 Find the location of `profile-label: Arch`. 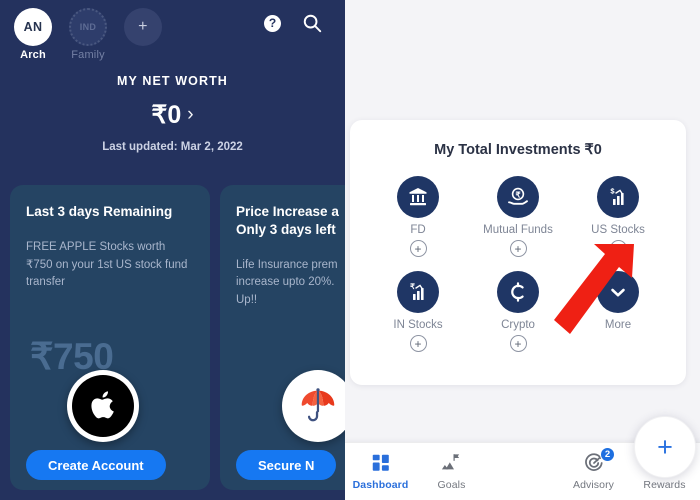

profile-label: Arch is located at coordinates (33, 55).